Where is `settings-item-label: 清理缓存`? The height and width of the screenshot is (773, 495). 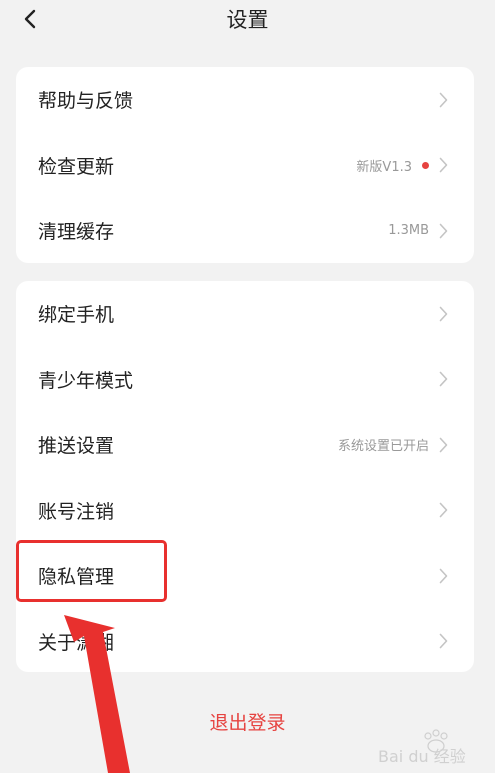 settings-item-label: 清理缓存 is located at coordinates (76, 232).